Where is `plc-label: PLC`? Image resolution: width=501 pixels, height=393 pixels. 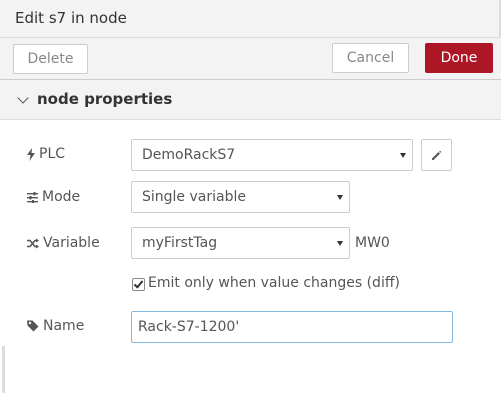
plc-label: PLC is located at coordinates (46, 154).